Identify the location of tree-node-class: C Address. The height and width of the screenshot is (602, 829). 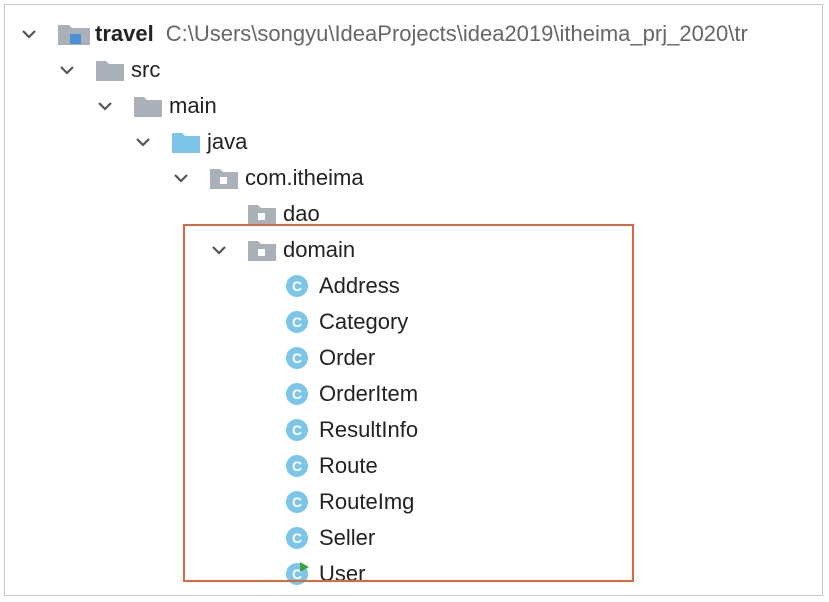
(413, 286).